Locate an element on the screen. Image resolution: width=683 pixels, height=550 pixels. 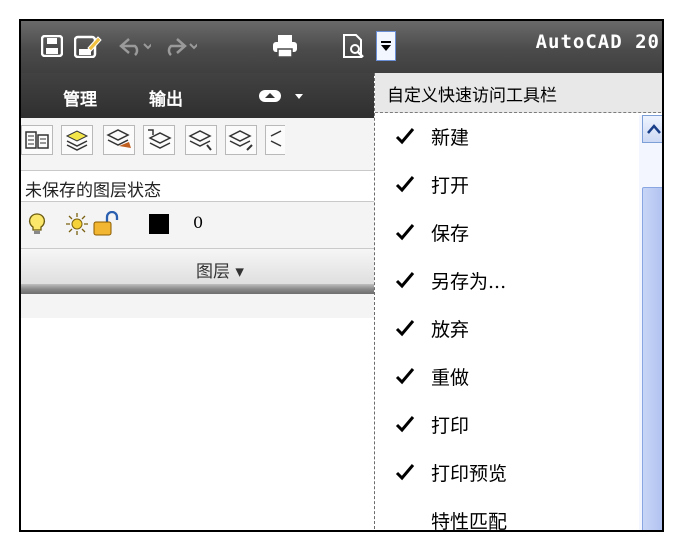
menu-item-label: 打印预览 is located at coordinates (469, 474).